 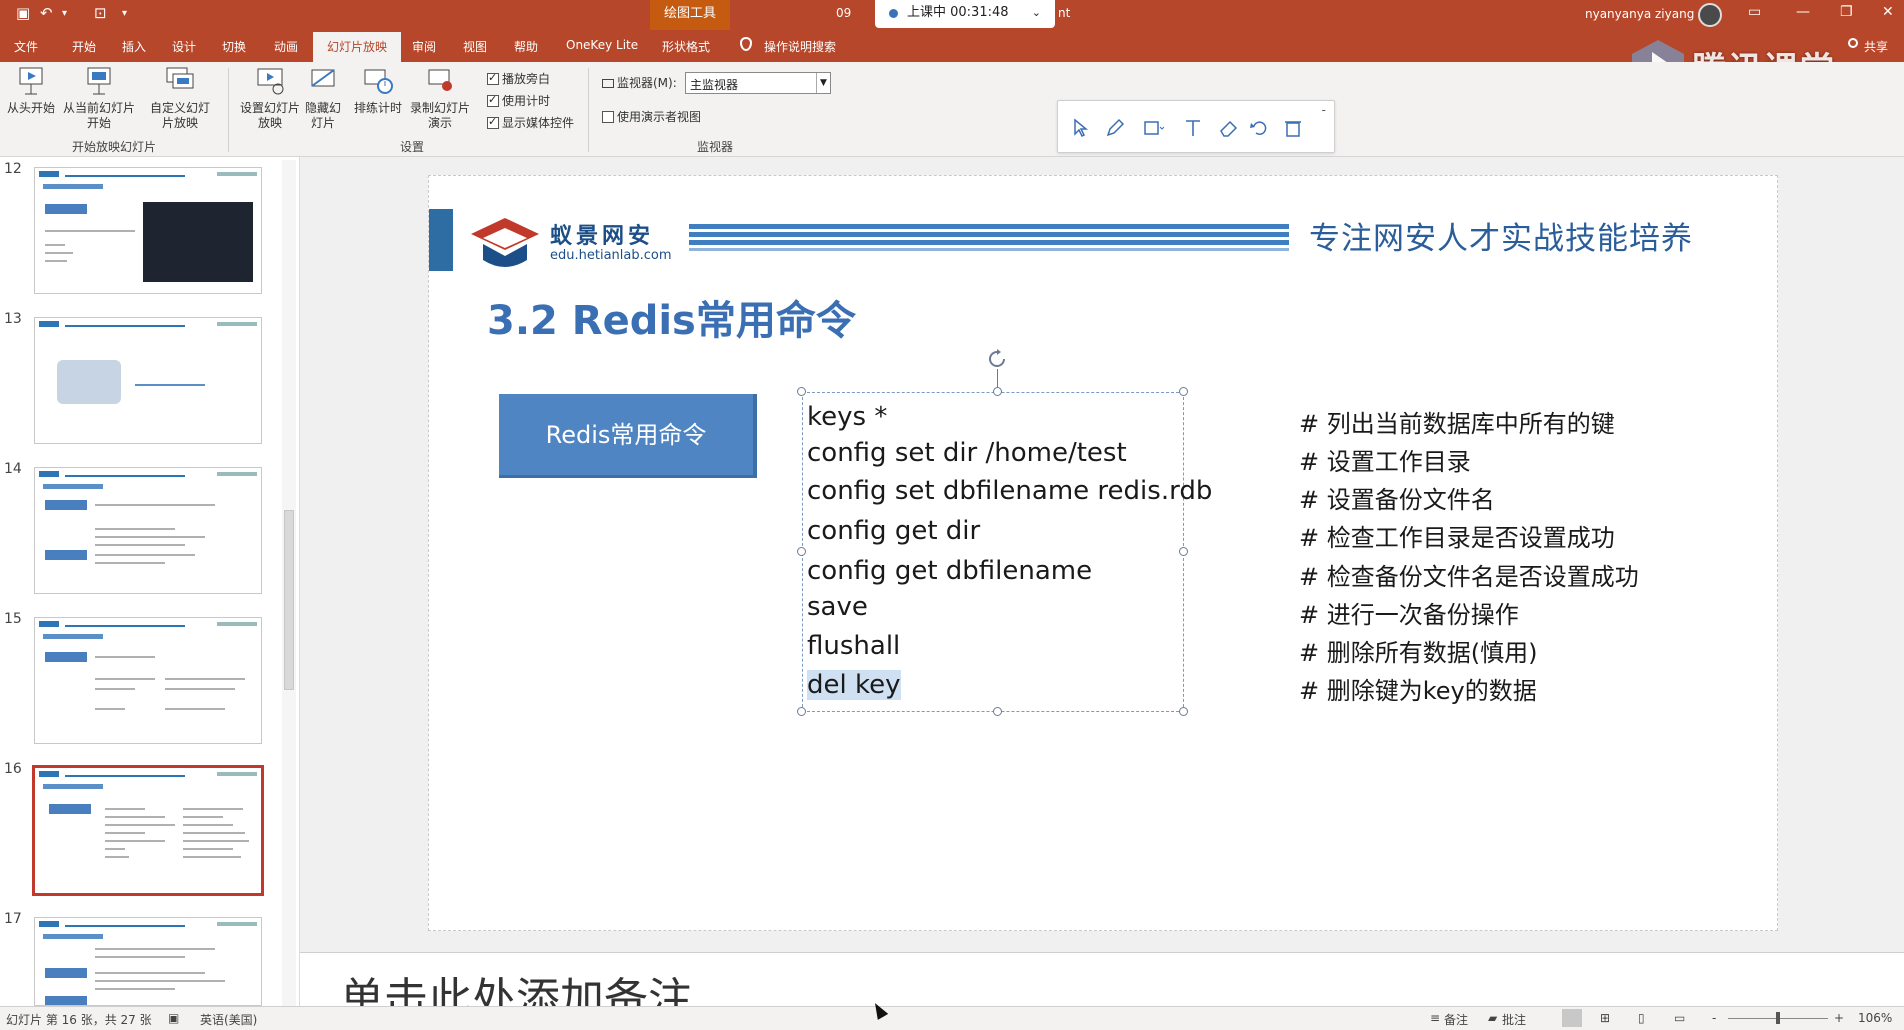 I want to click on text-icon, so click(x=1193, y=128).